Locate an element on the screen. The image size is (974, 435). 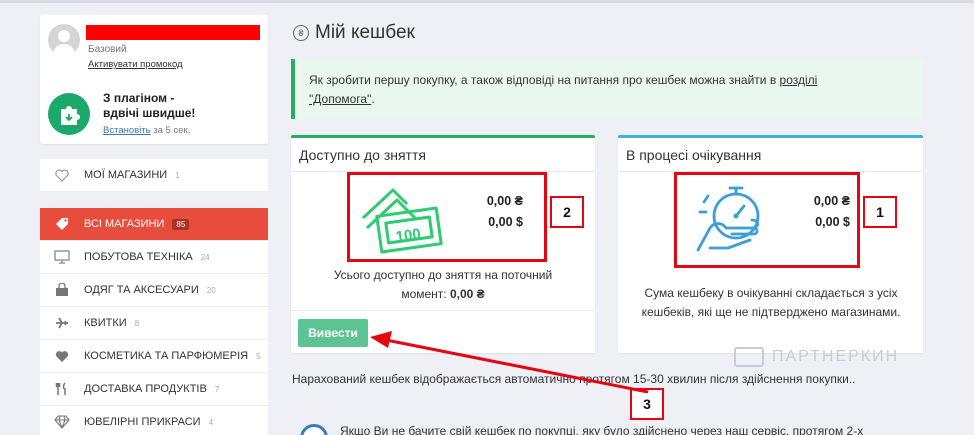
plugin-install-row: Встановіть за 5 сек. is located at coordinates (146, 130).